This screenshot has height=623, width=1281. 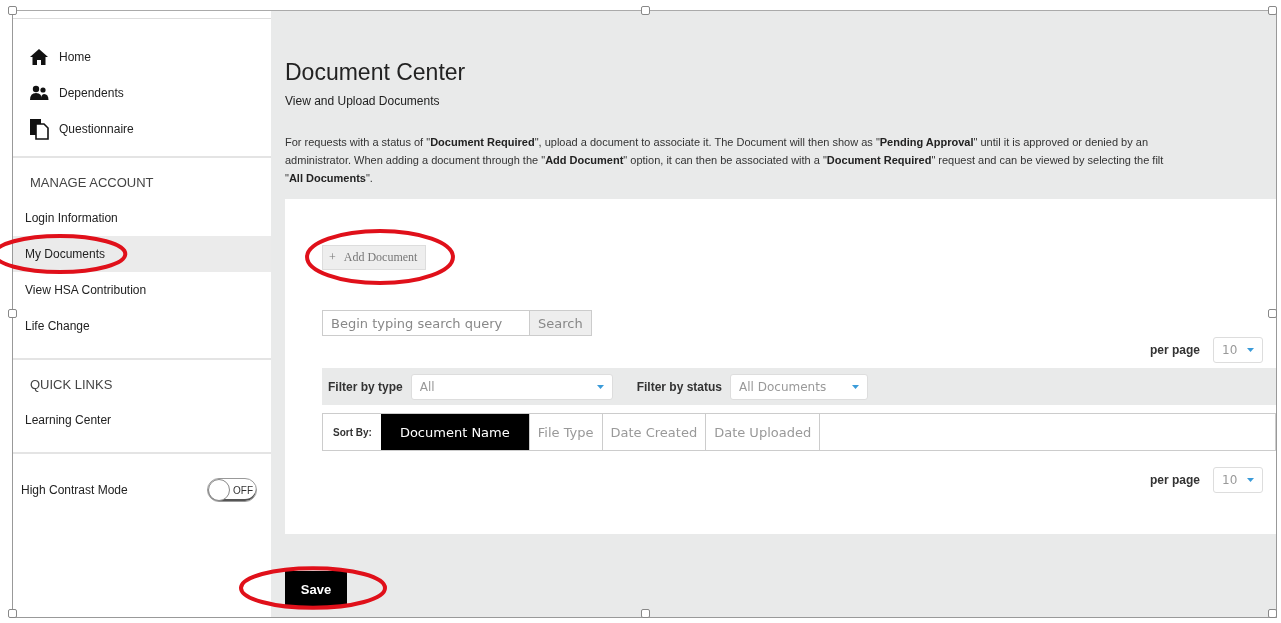 I want to click on sort-tab: Document Name, so click(x=455, y=432).